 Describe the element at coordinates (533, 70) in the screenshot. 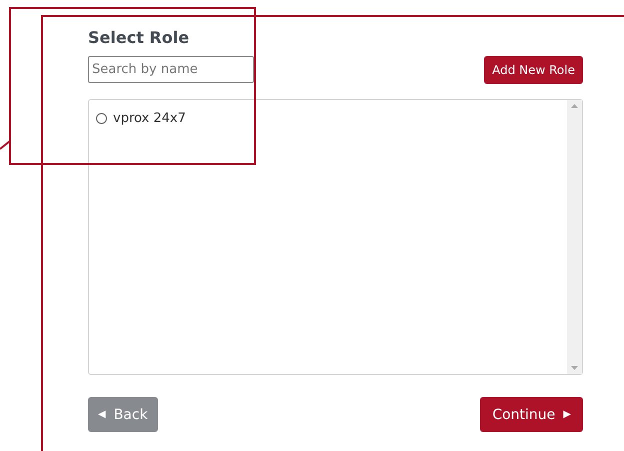

I see `add-new-role-button: Add New Role` at that location.